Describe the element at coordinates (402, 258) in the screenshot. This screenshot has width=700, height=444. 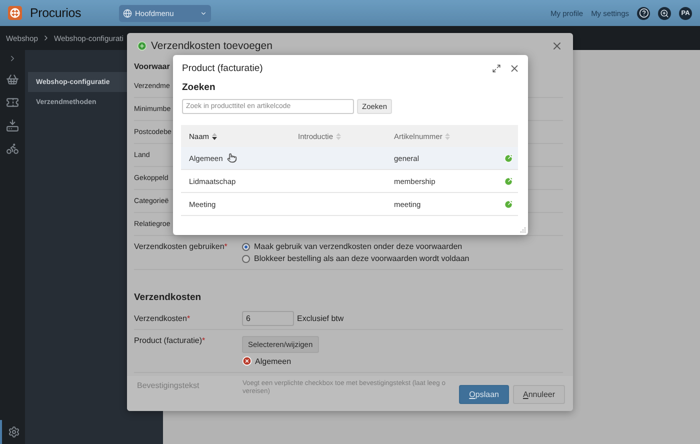
I see `radio-option: Blokkeer bestelling als aan deze voorwaarden wordt voldaan` at that location.